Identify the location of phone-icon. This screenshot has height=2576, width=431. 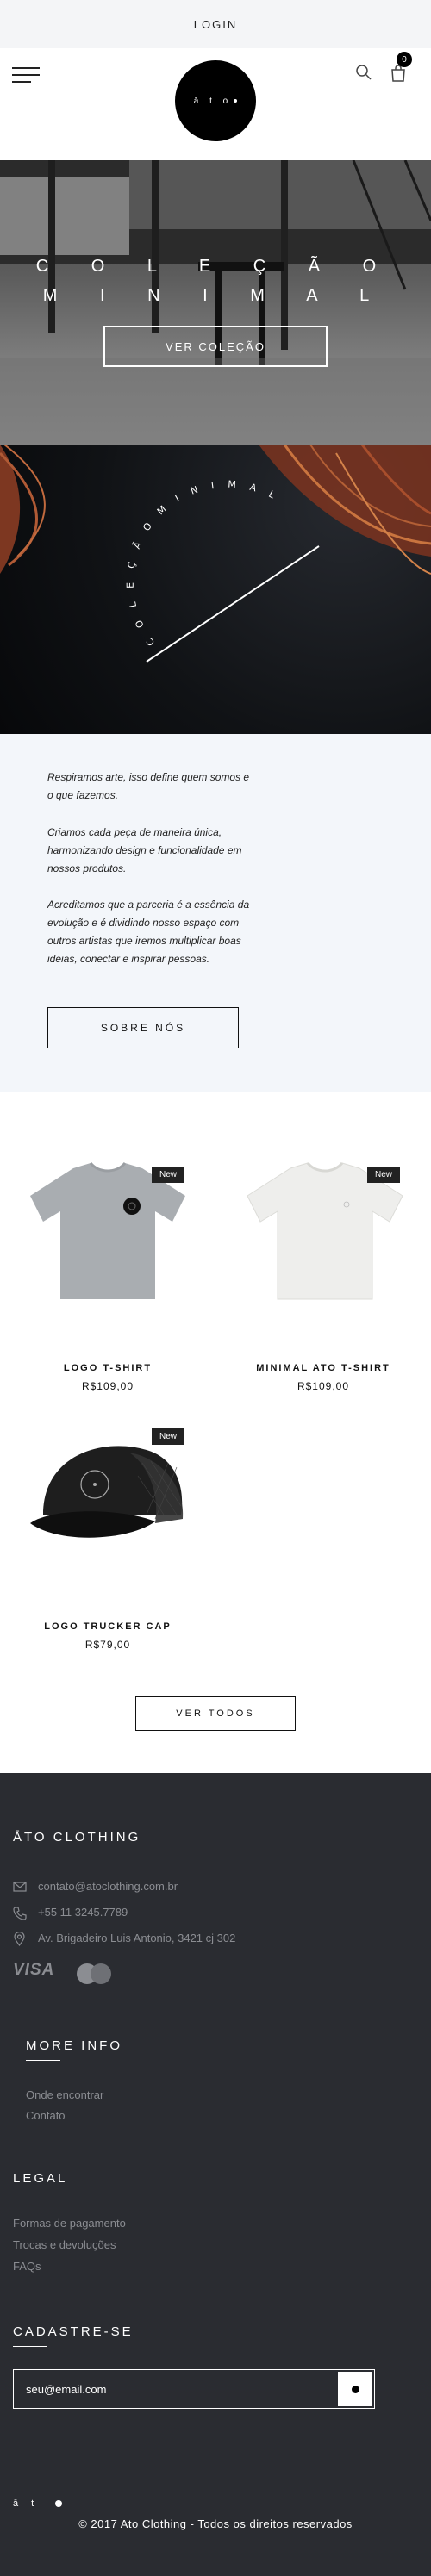
(20, 1914).